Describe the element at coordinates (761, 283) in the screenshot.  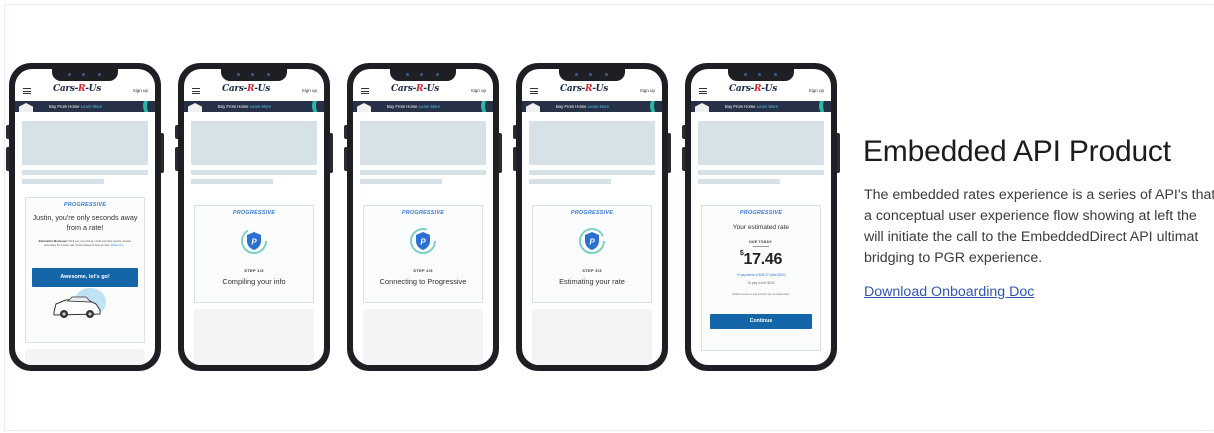
I see `pay-in-full-text: Or pay in full: $243` at that location.